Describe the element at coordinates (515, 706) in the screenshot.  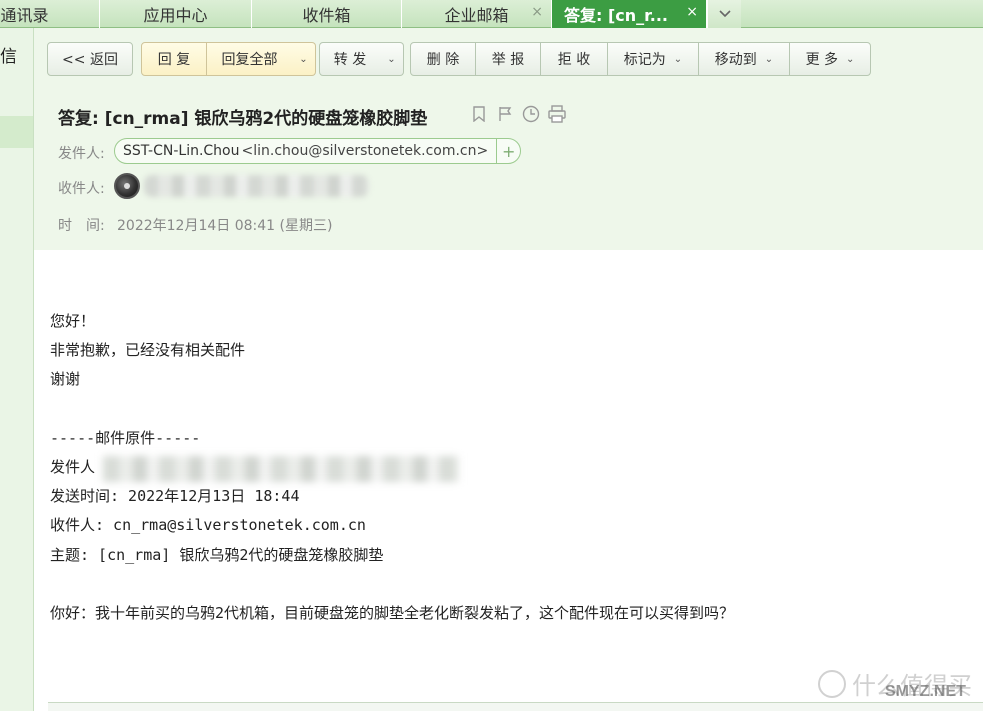
I see `reply-area-edge` at that location.